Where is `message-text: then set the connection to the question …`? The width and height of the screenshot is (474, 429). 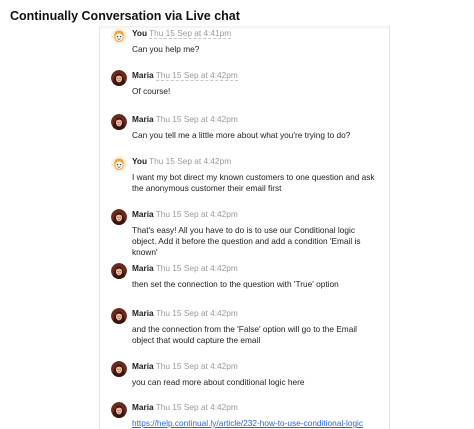 message-text: then set the connection to the question … is located at coordinates (235, 284).